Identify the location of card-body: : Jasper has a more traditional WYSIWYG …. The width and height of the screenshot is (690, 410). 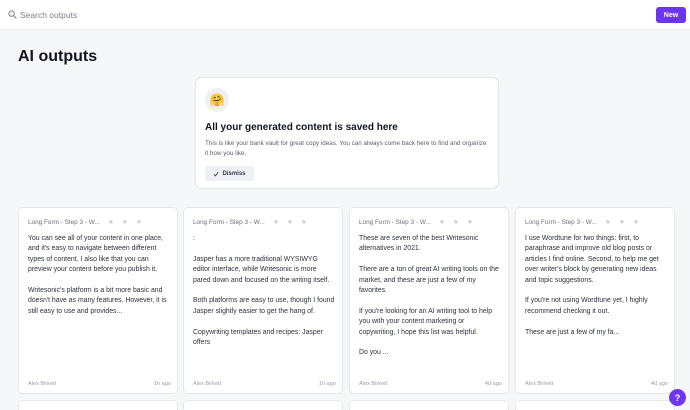
(264, 296).